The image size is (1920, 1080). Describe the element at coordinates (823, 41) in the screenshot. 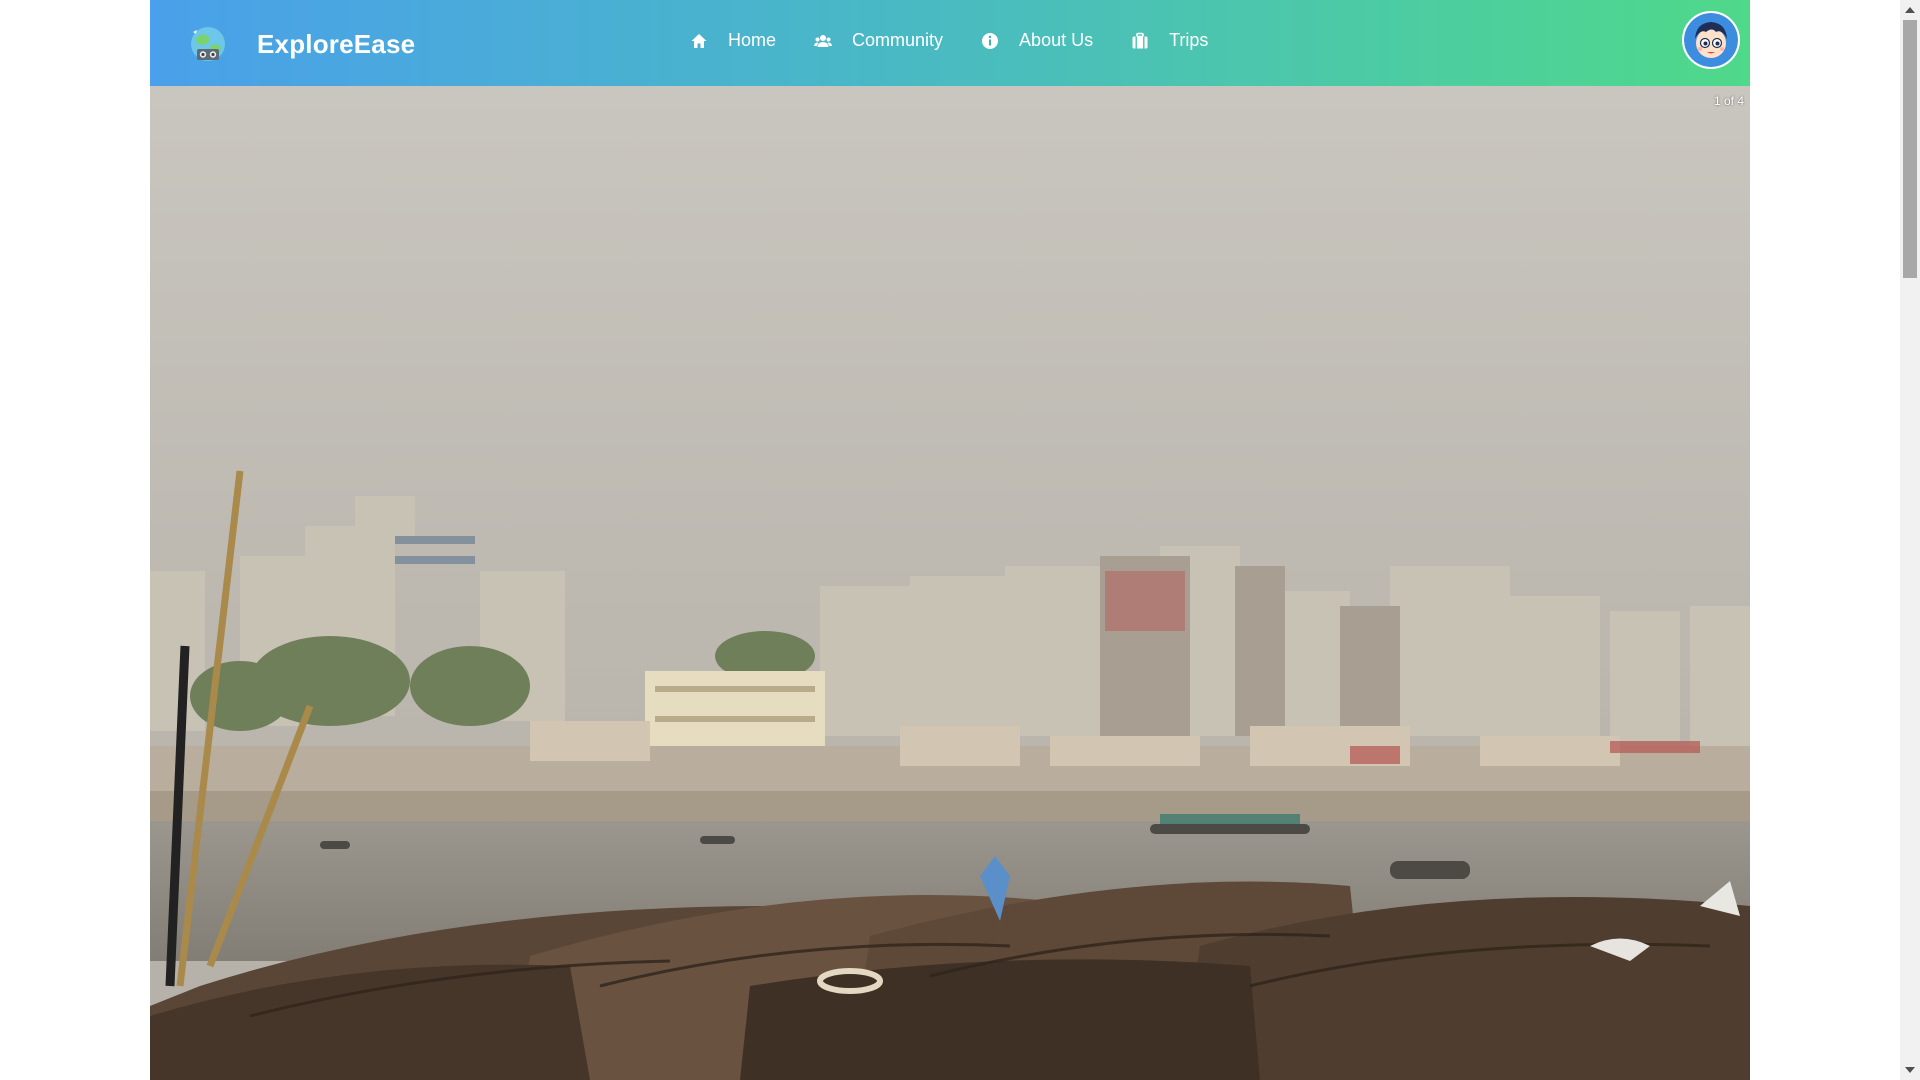

I see `users-icon` at that location.